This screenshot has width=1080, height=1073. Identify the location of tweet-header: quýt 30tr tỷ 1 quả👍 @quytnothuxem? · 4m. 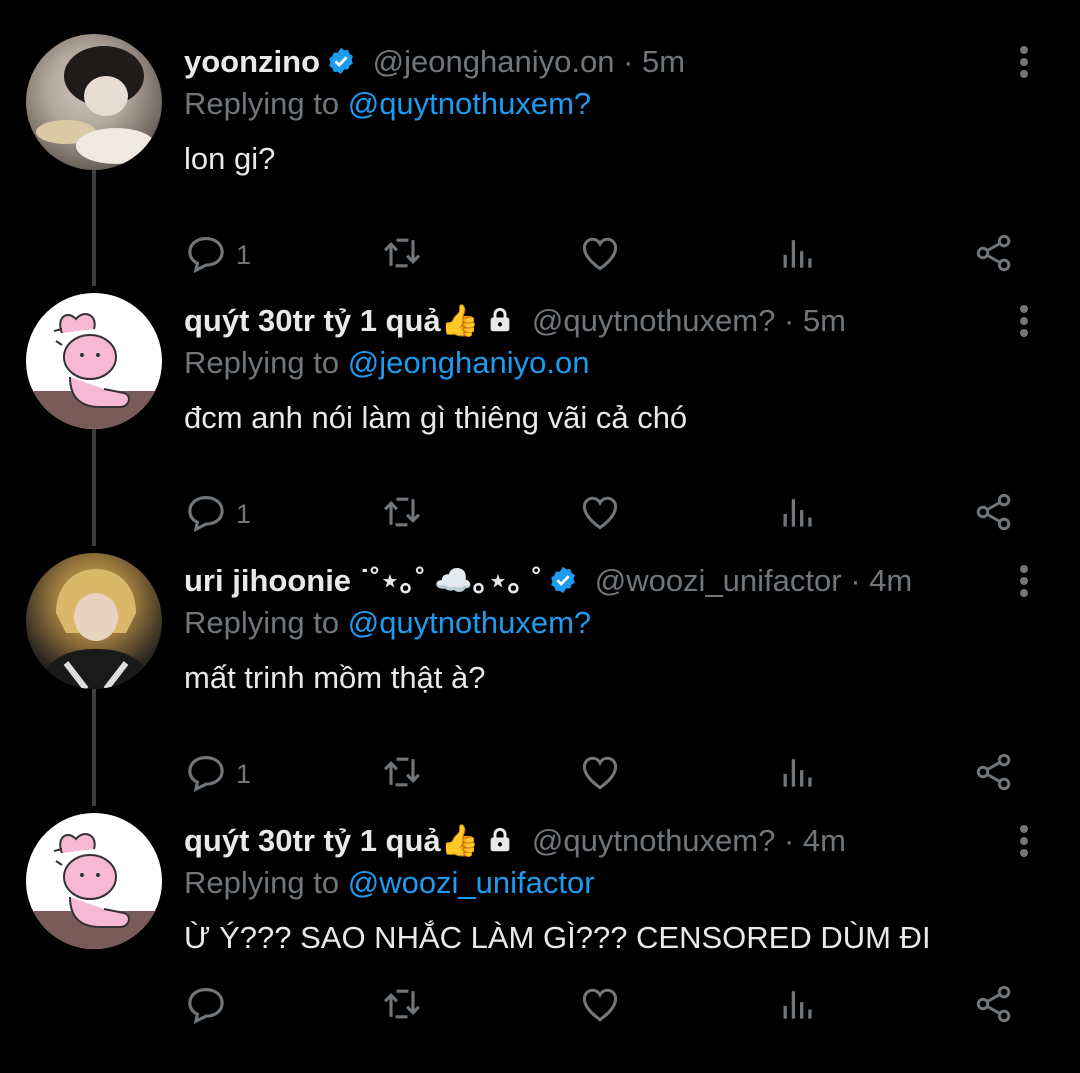
(515, 843).